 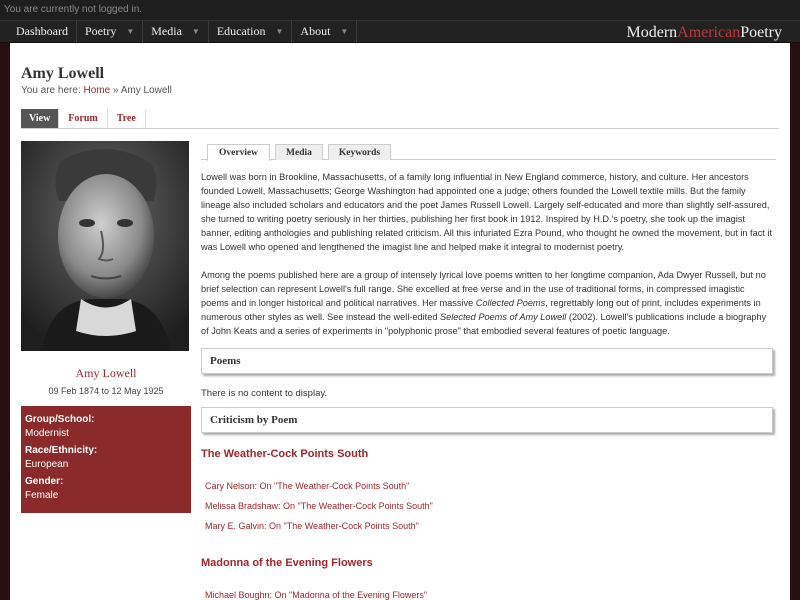 What do you see at coordinates (488, 563) in the screenshot?
I see `poem-title-madonna: Madonna of the Evening Flowers` at bounding box center [488, 563].